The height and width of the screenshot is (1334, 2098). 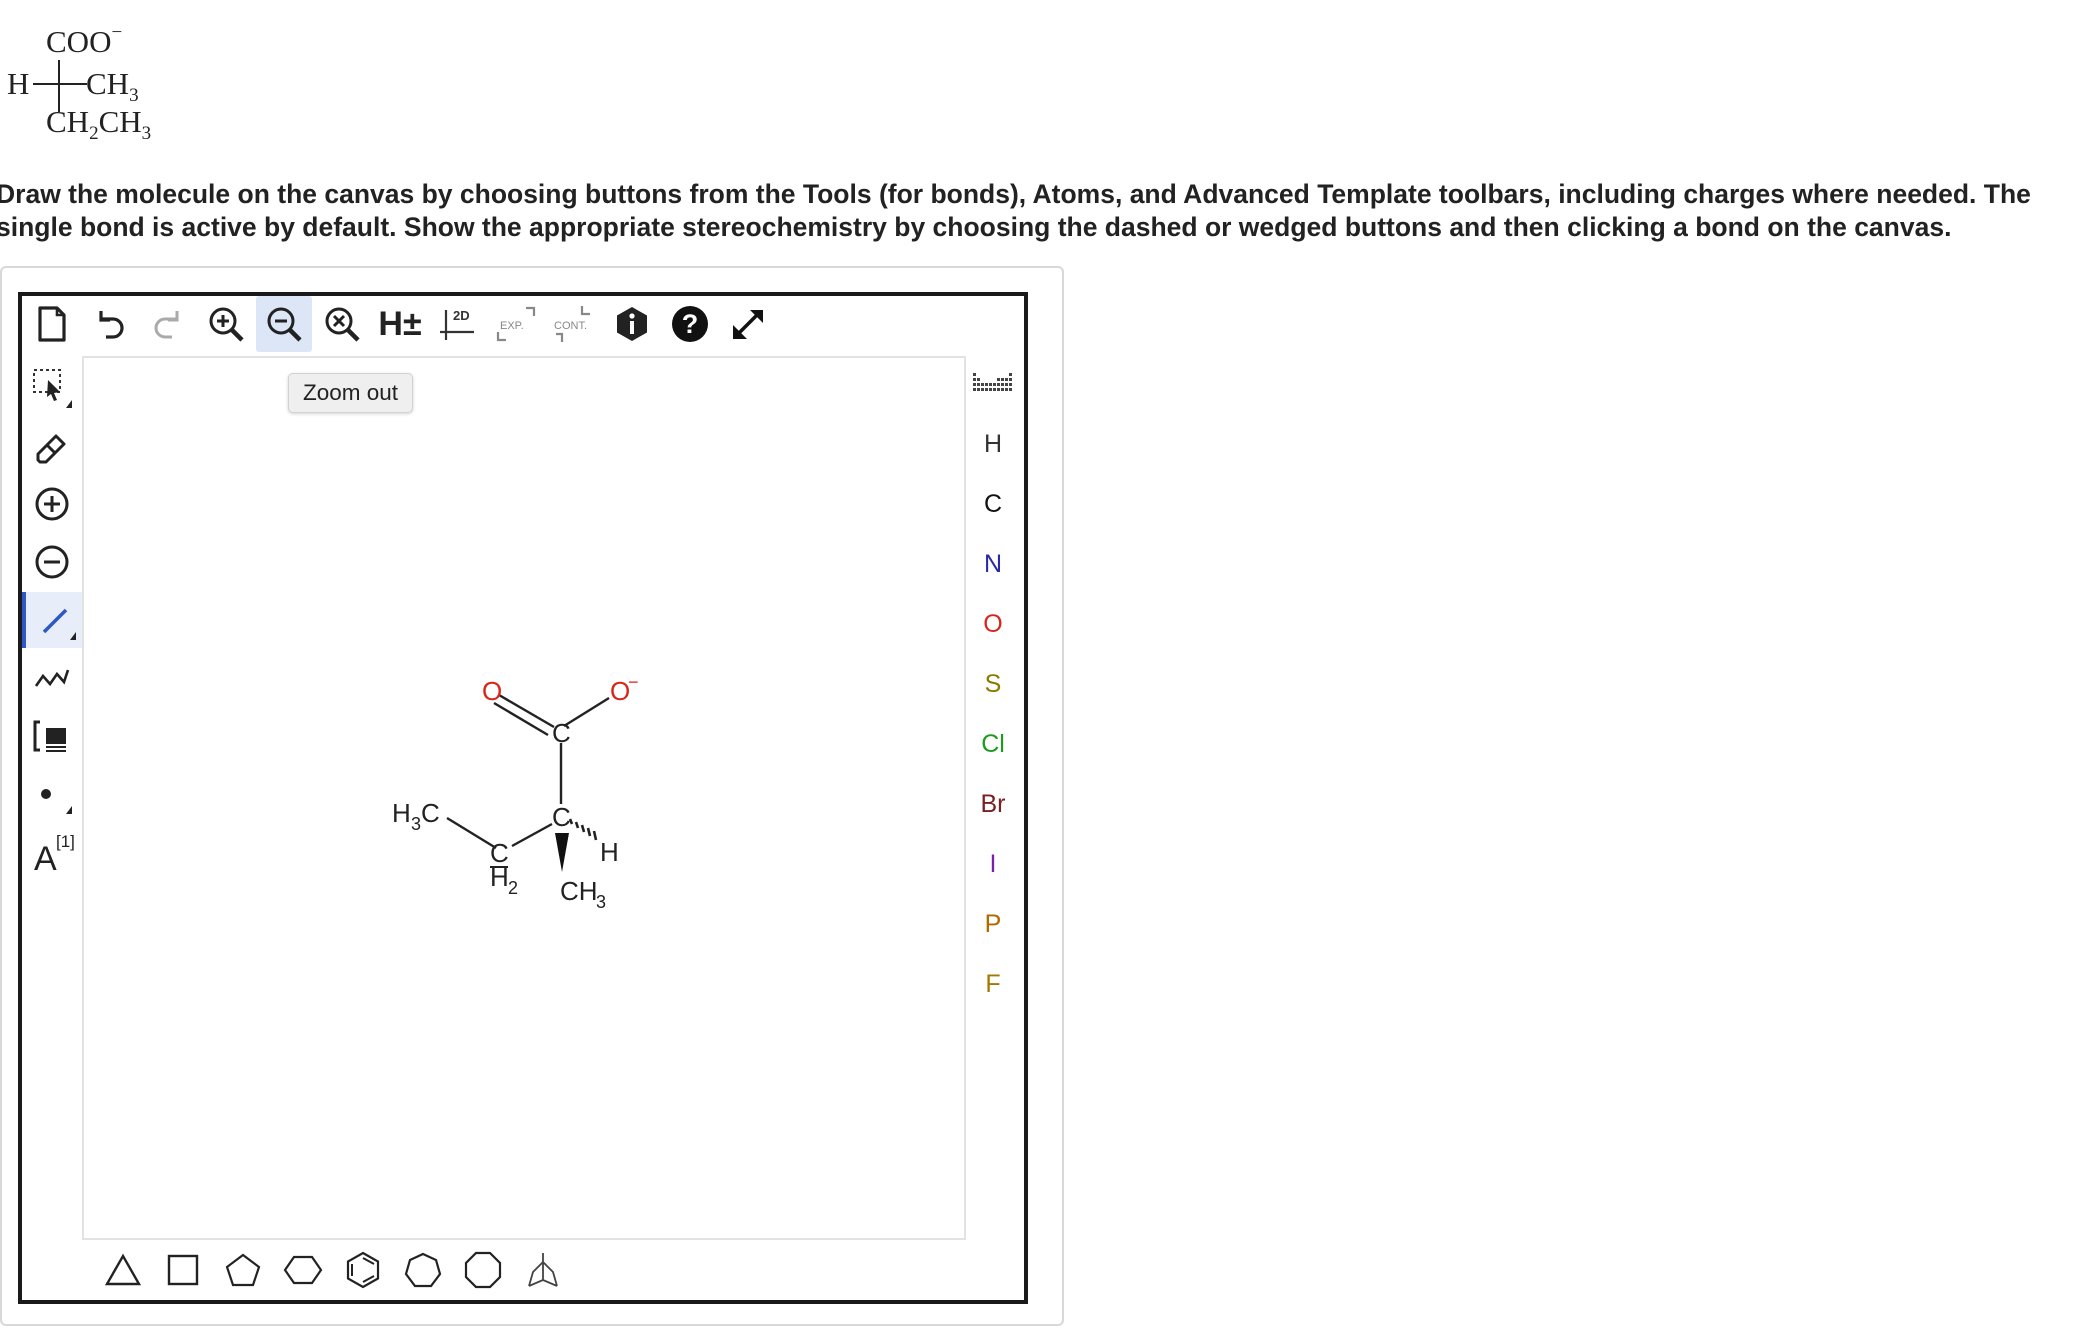 What do you see at coordinates (18, 83) in the screenshot?
I see `fischer-left-group: H` at bounding box center [18, 83].